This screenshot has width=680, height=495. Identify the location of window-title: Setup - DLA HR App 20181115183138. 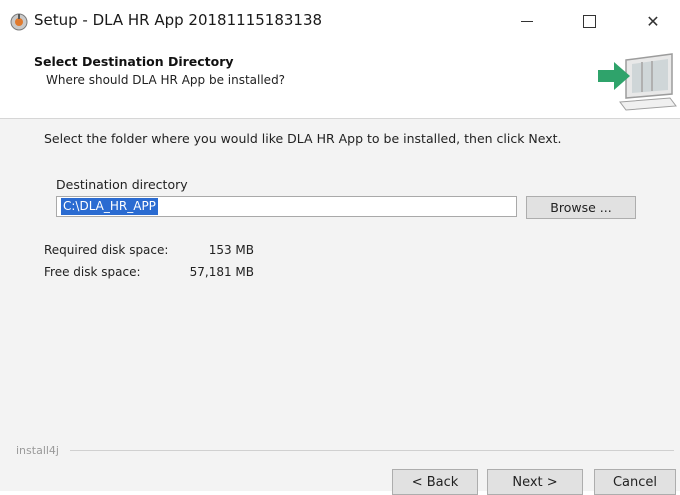
(178, 20).